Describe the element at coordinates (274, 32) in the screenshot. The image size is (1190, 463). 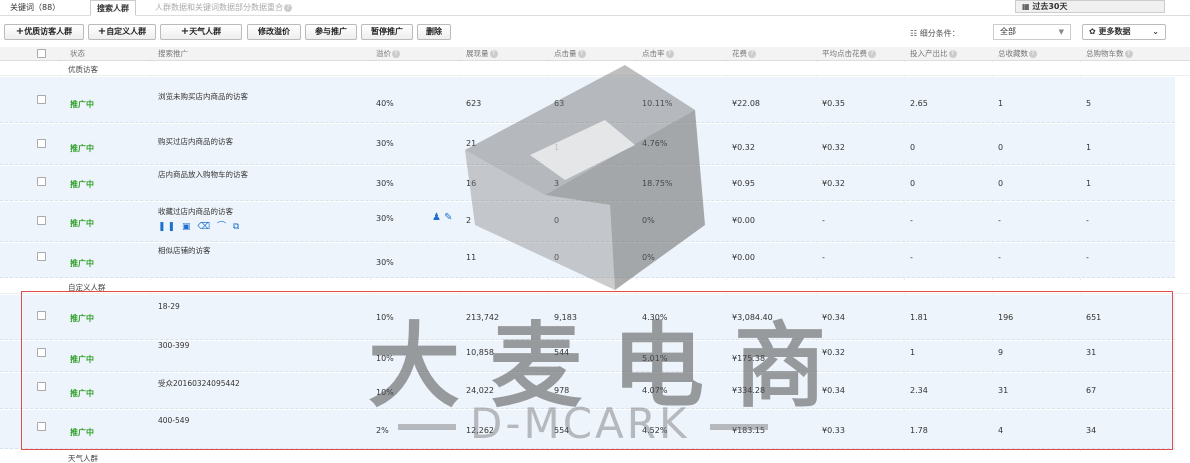
I see `modify-premium-button: 修改溢价` at that location.